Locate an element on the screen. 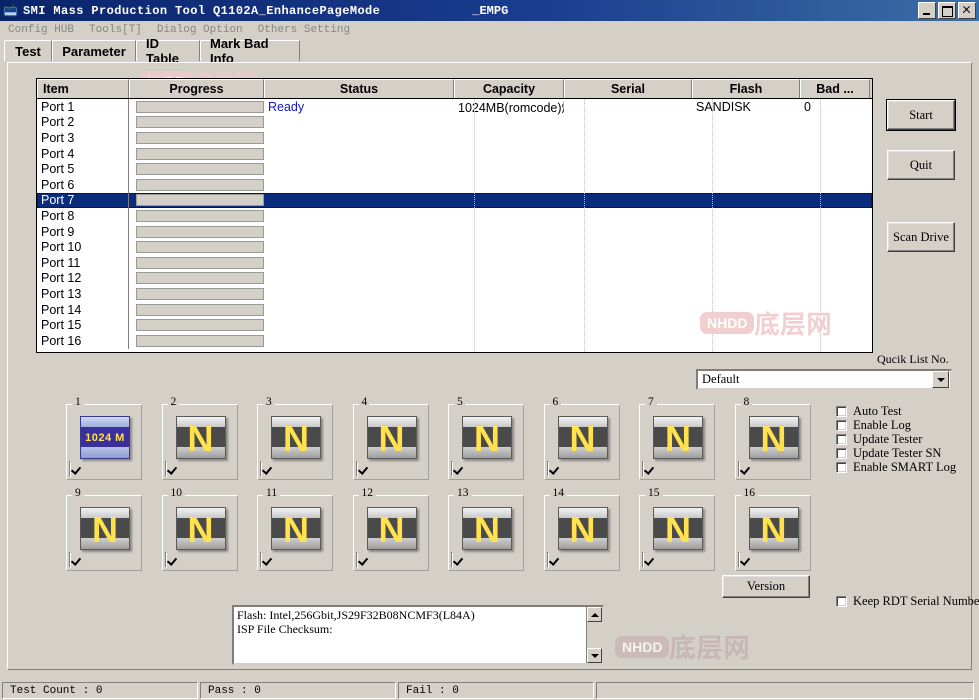  quick-list-dropdown: Default is located at coordinates (824, 379).